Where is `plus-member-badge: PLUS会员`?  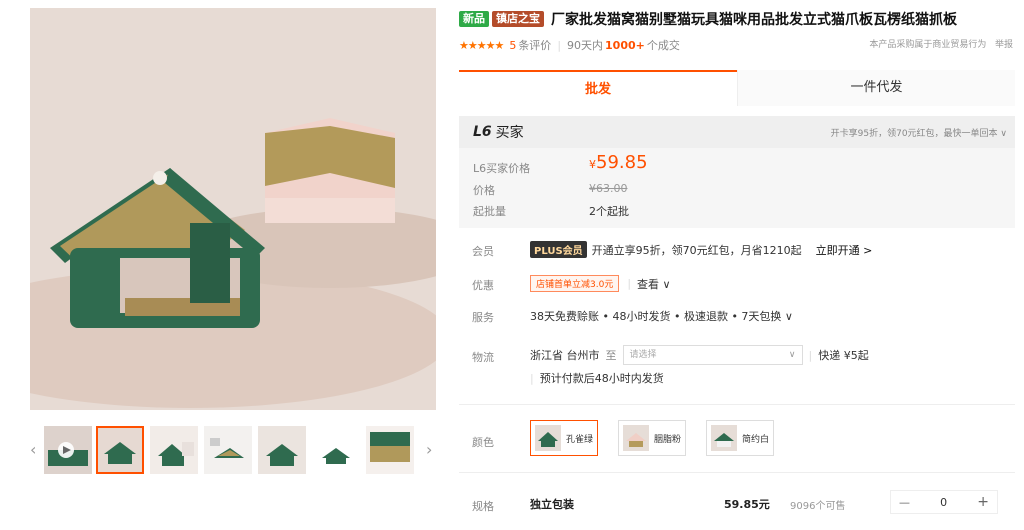
plus-member-badge: PLUS会员 is located at coordinates (558, 249).